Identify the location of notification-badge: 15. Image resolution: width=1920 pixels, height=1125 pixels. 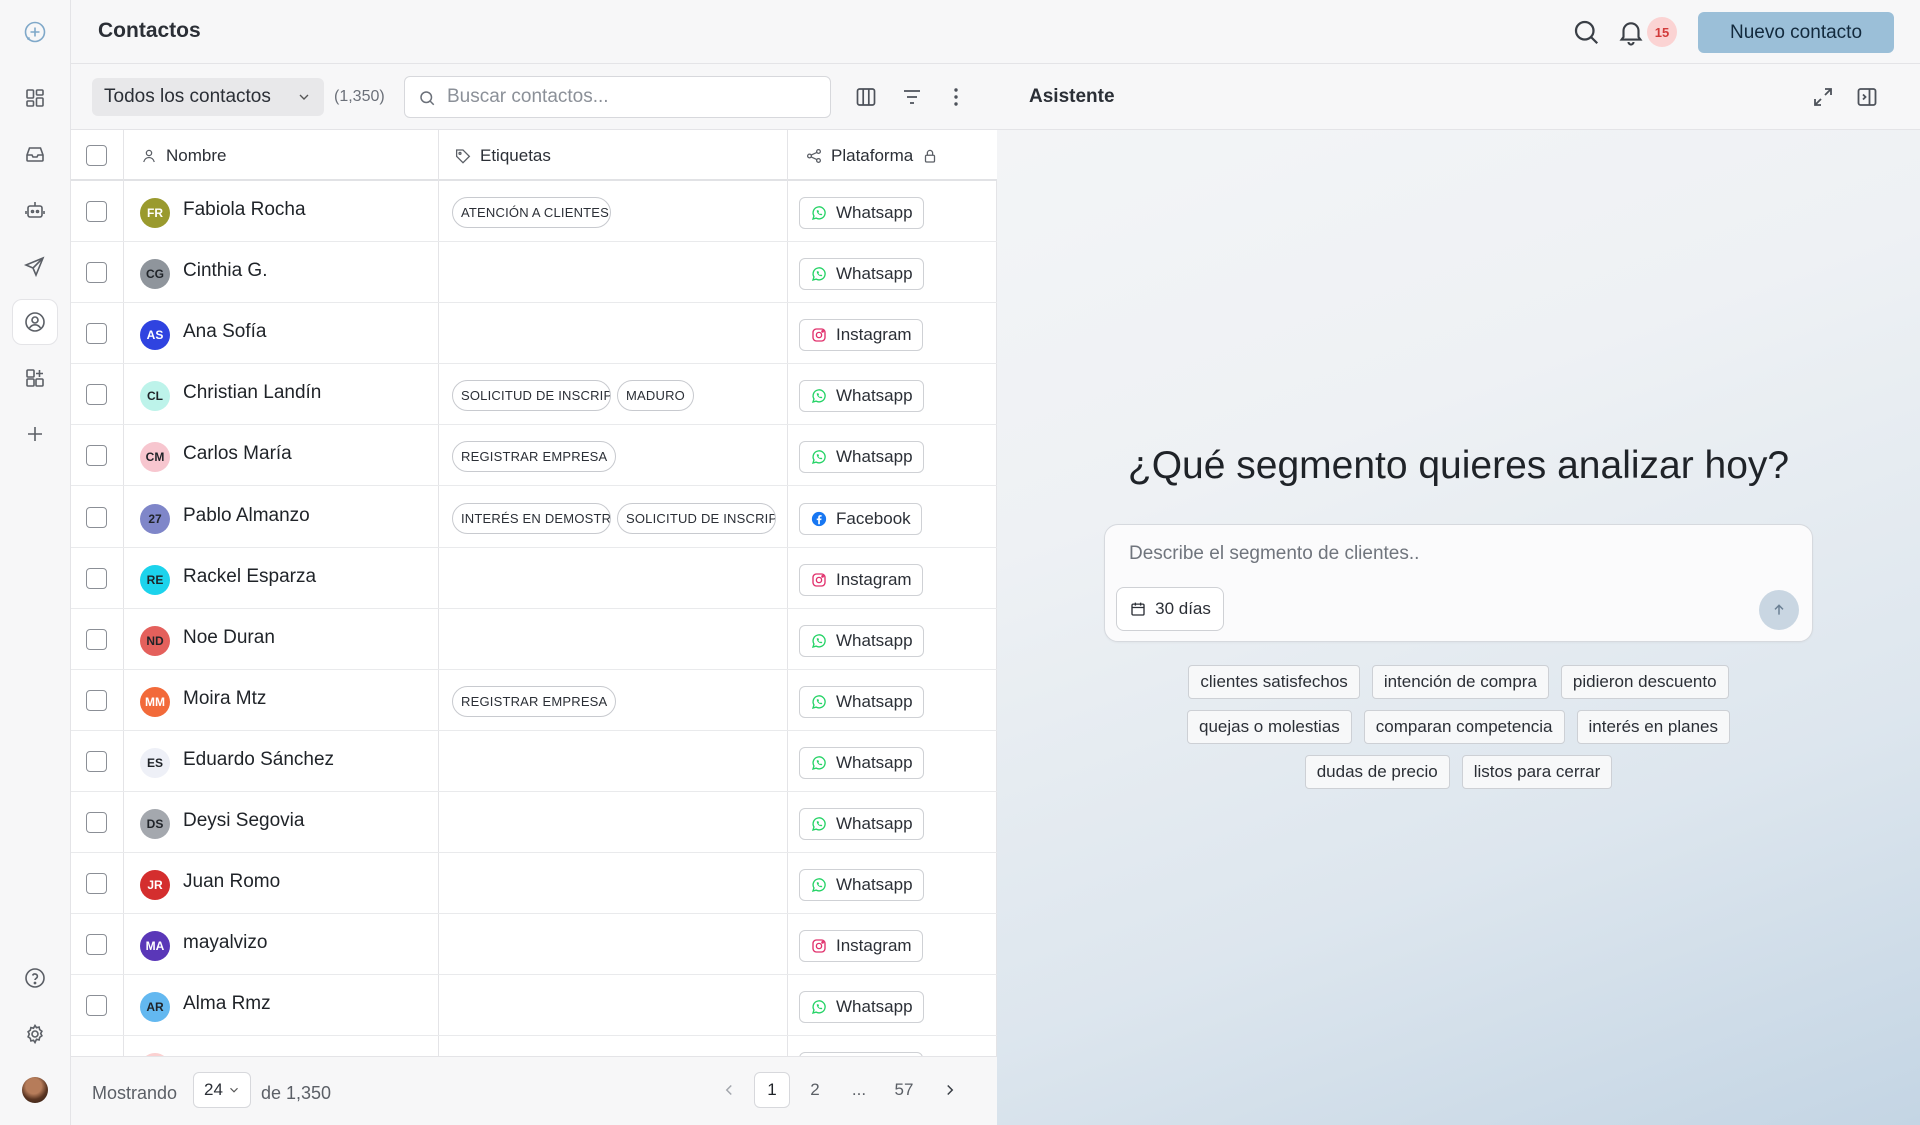
(1662, 32).